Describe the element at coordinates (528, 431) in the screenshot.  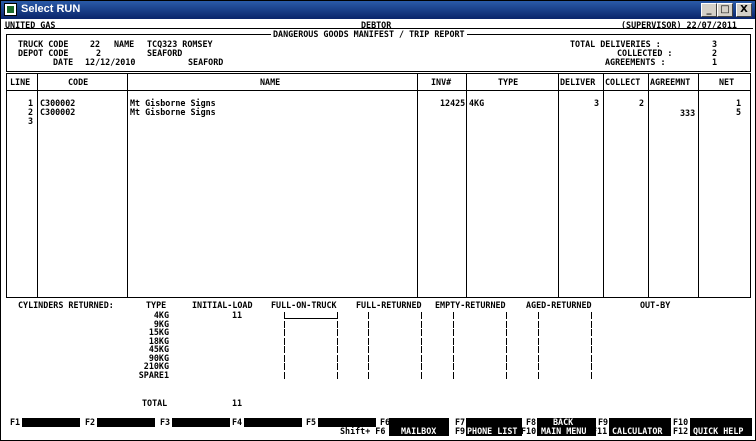
I see `f10-key: F10` at that location.